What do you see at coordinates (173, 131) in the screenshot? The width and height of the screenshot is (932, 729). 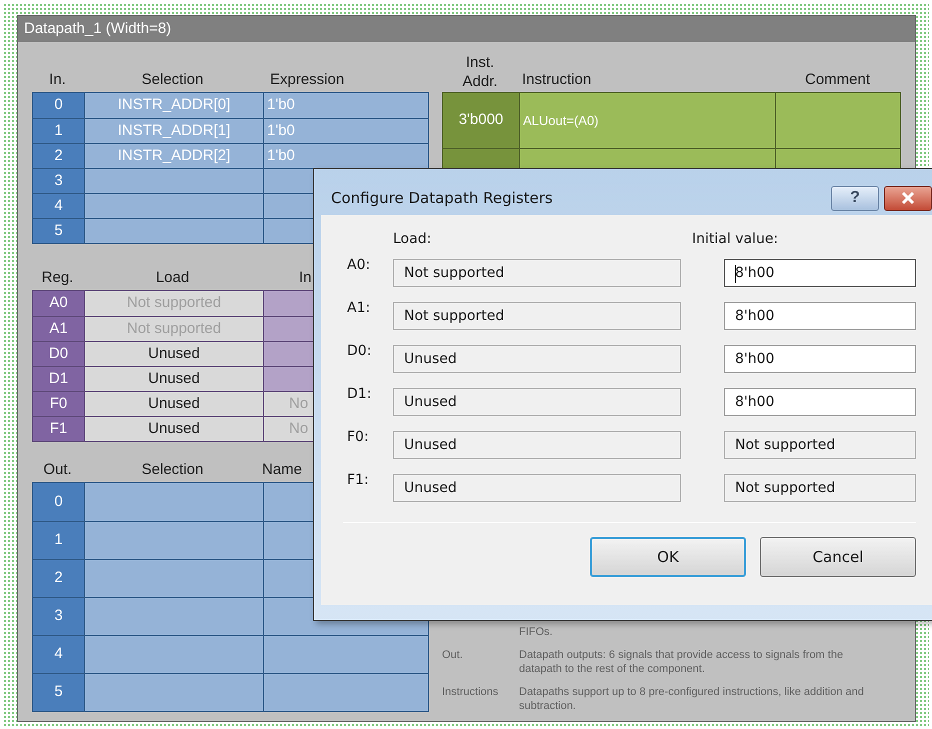 I see `table-cell: INSTR_ADDR[1]` at bounding box center [173, 131].